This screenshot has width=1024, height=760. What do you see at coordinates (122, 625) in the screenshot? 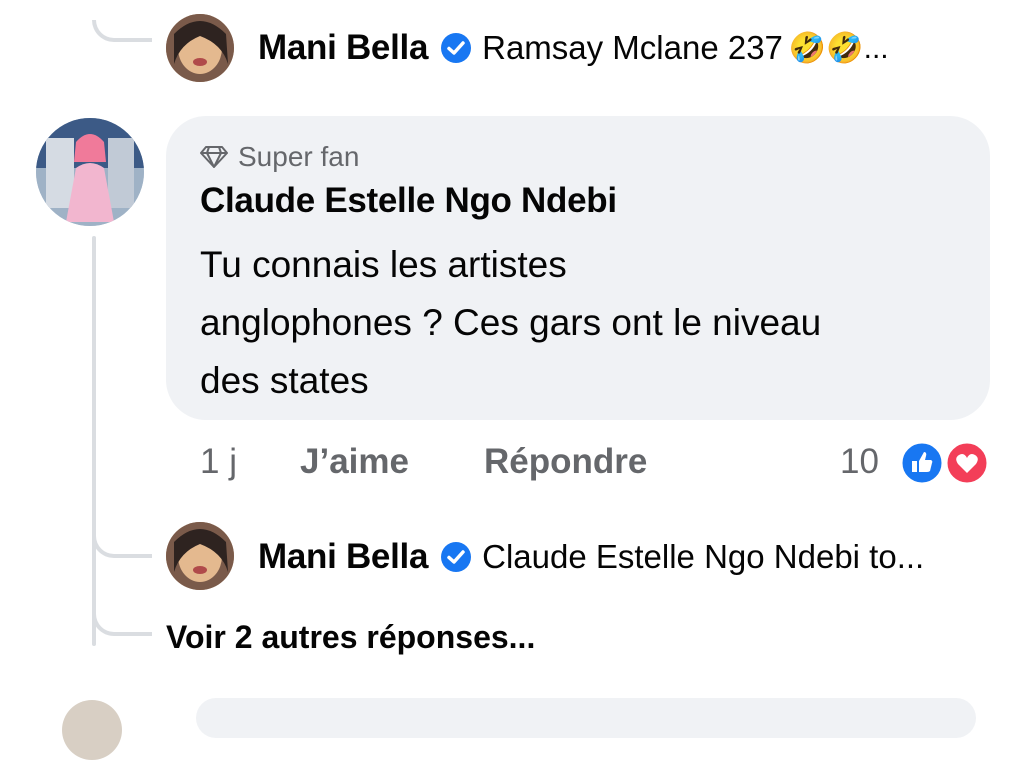
I see `thread-connector-more` at bounding box center [122, 625].